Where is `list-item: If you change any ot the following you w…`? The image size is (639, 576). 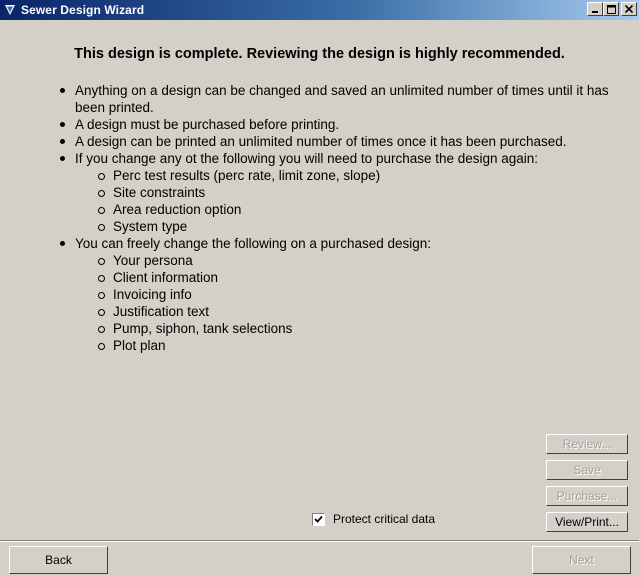 list-item: If you change any ot the following you w… is located at coordinates (343, 158).